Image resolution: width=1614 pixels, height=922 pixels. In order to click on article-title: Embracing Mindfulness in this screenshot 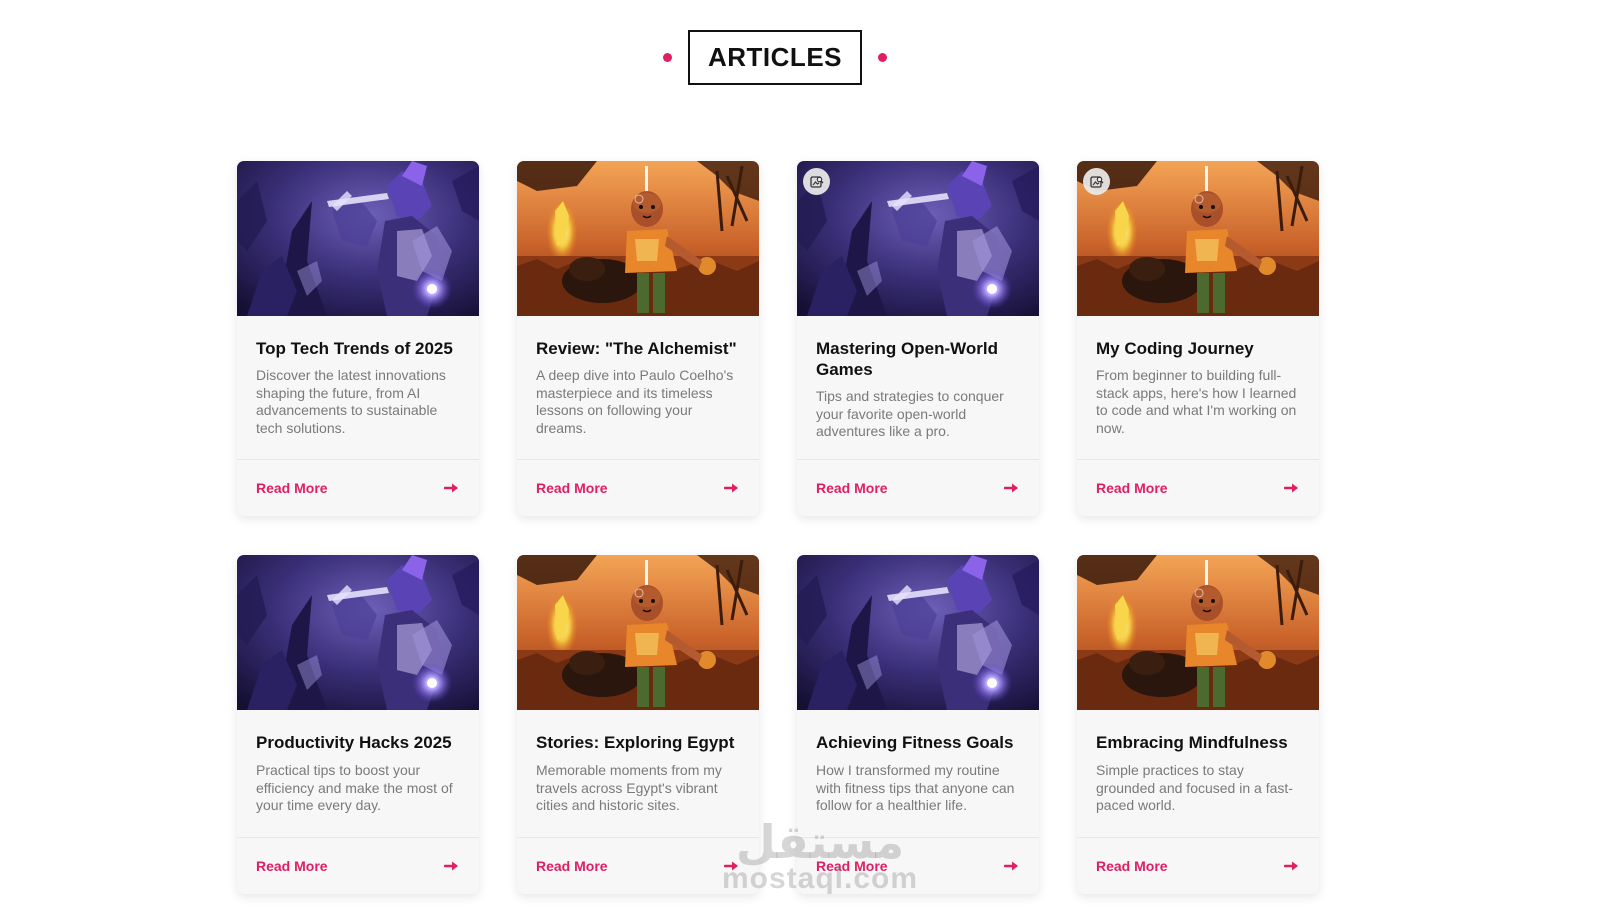, I will do `click(1192, 742)`.